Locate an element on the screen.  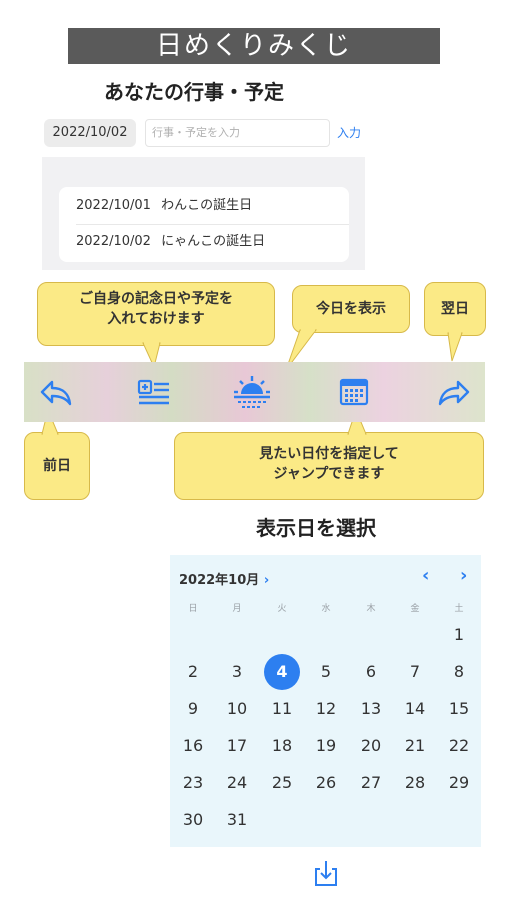
event-date: 2022/10/02 is located at coordinates (113, 241).